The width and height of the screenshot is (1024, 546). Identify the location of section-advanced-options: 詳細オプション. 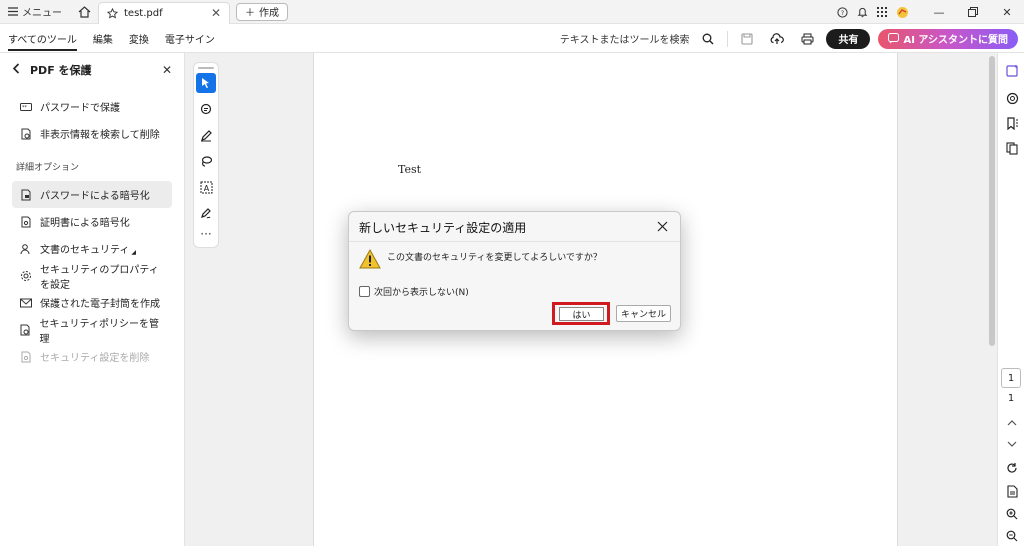
(48, 168).